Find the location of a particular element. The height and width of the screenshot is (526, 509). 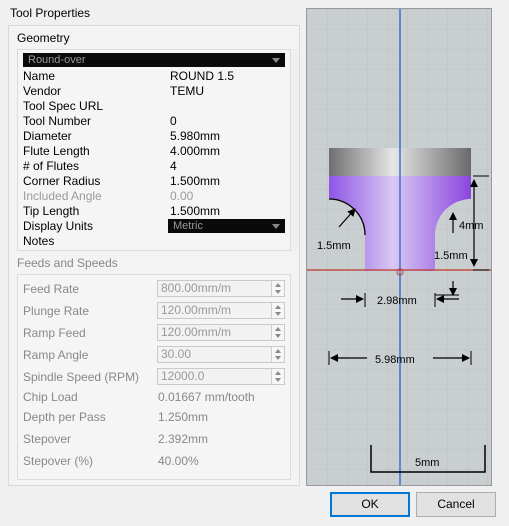

tool-profile-select: Round-over is located at coordinates (154, 60).